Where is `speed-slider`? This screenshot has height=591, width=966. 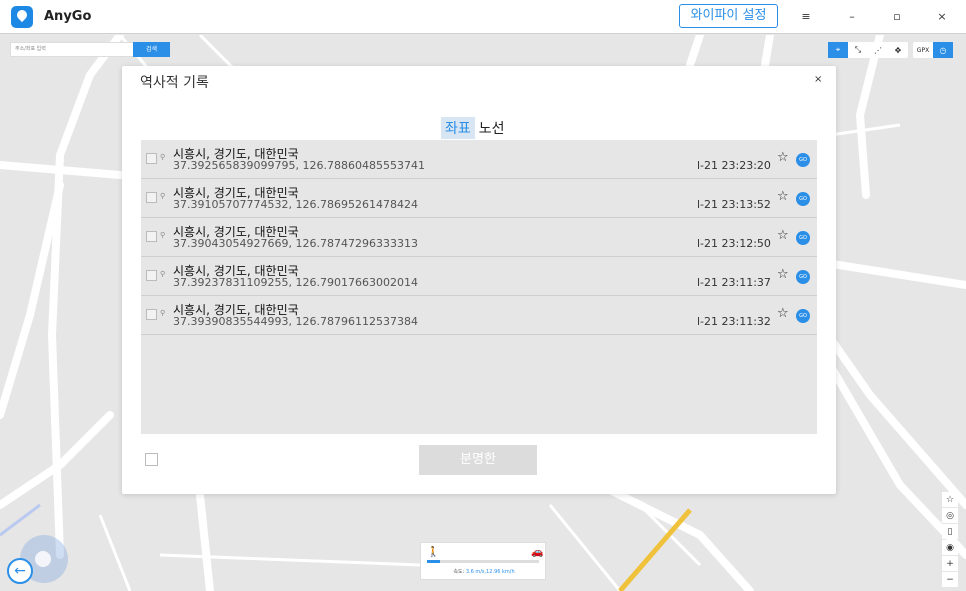 speed-slider is located at coordinates (483, 561).